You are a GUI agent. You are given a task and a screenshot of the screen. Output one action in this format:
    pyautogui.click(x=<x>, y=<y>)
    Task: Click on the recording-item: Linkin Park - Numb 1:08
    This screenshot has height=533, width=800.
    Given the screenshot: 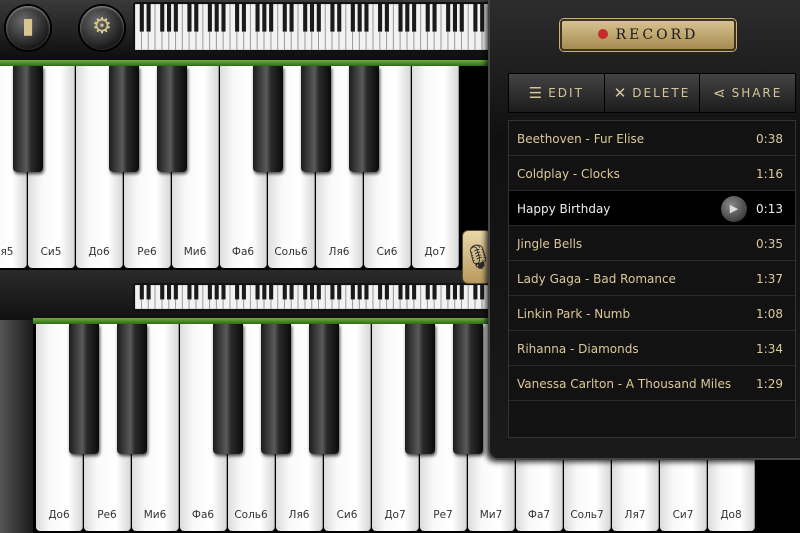 What is the action you would take?
    pyautogui.click(x=652, y=313)
    